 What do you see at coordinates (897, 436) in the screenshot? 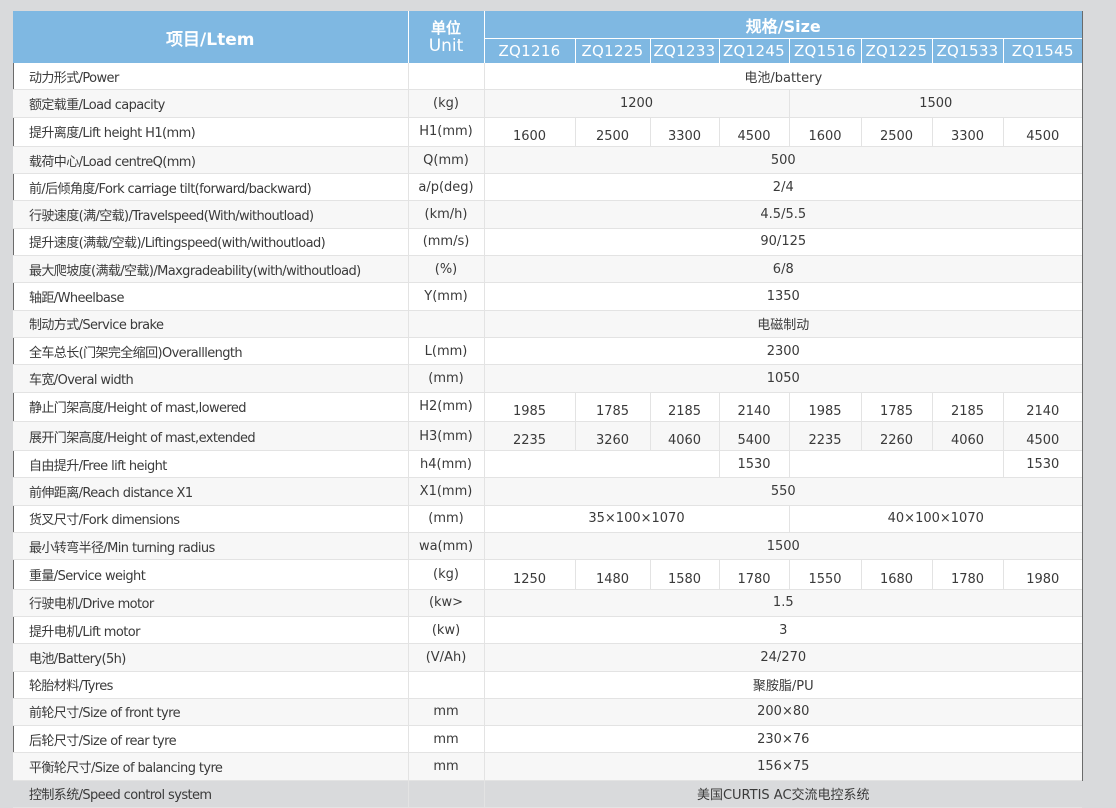
I see `row-value: 2260` at bounding box center [897, 436].